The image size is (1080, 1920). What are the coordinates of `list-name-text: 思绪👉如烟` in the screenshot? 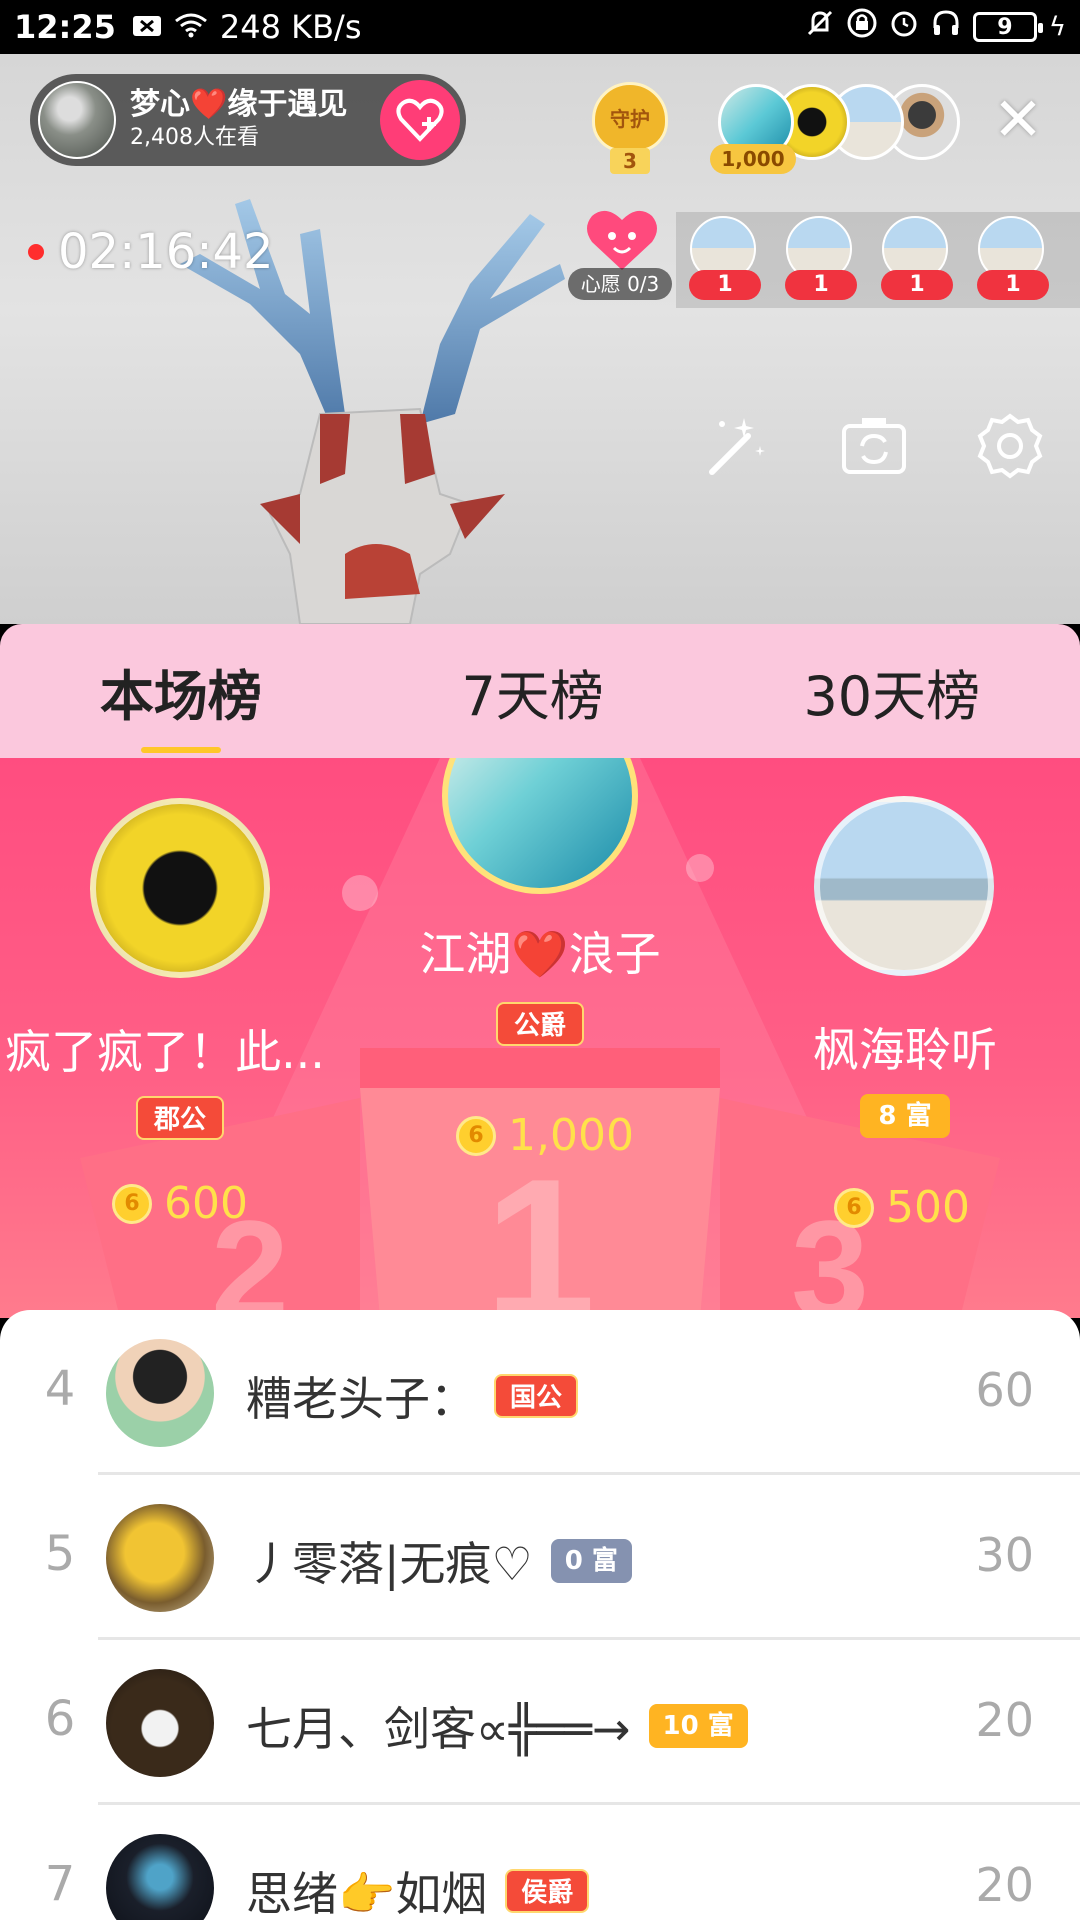 It's located at (367, 1893).